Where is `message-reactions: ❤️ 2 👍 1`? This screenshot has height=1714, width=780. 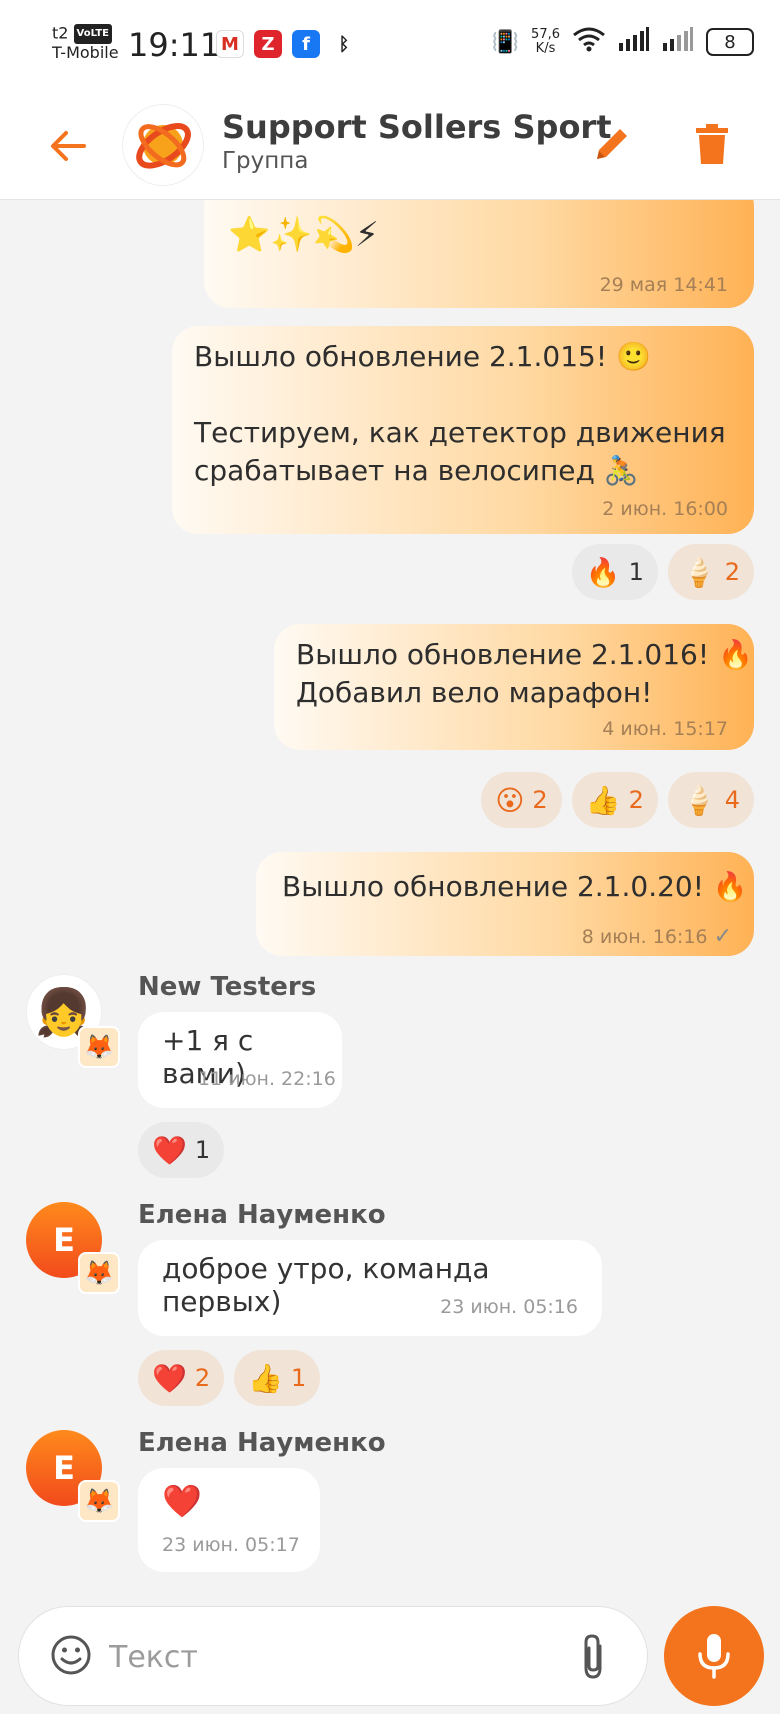 message-reactions: ❤️ 2 👍 1 is located at coordinates (229, 1378).